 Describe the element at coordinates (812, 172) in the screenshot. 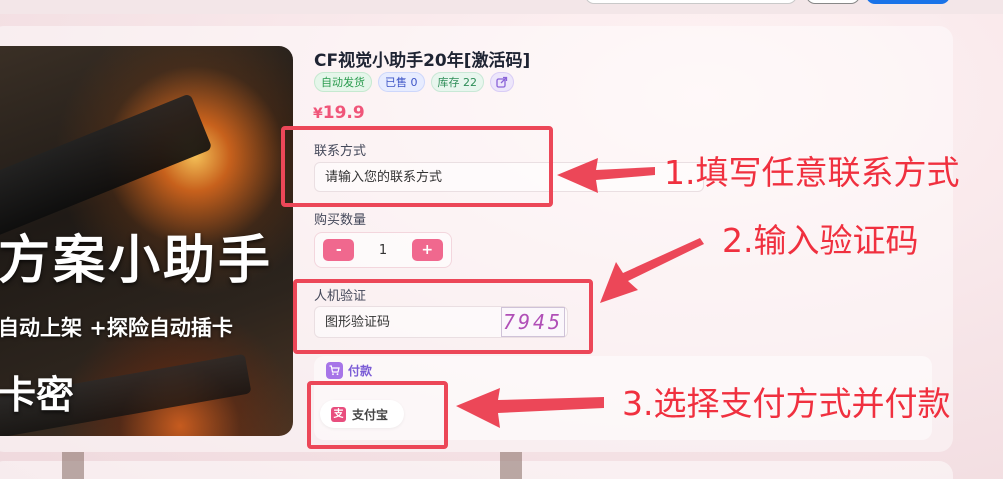

I see `annotation-step-1: 1.填写任意联系方式` at that location.